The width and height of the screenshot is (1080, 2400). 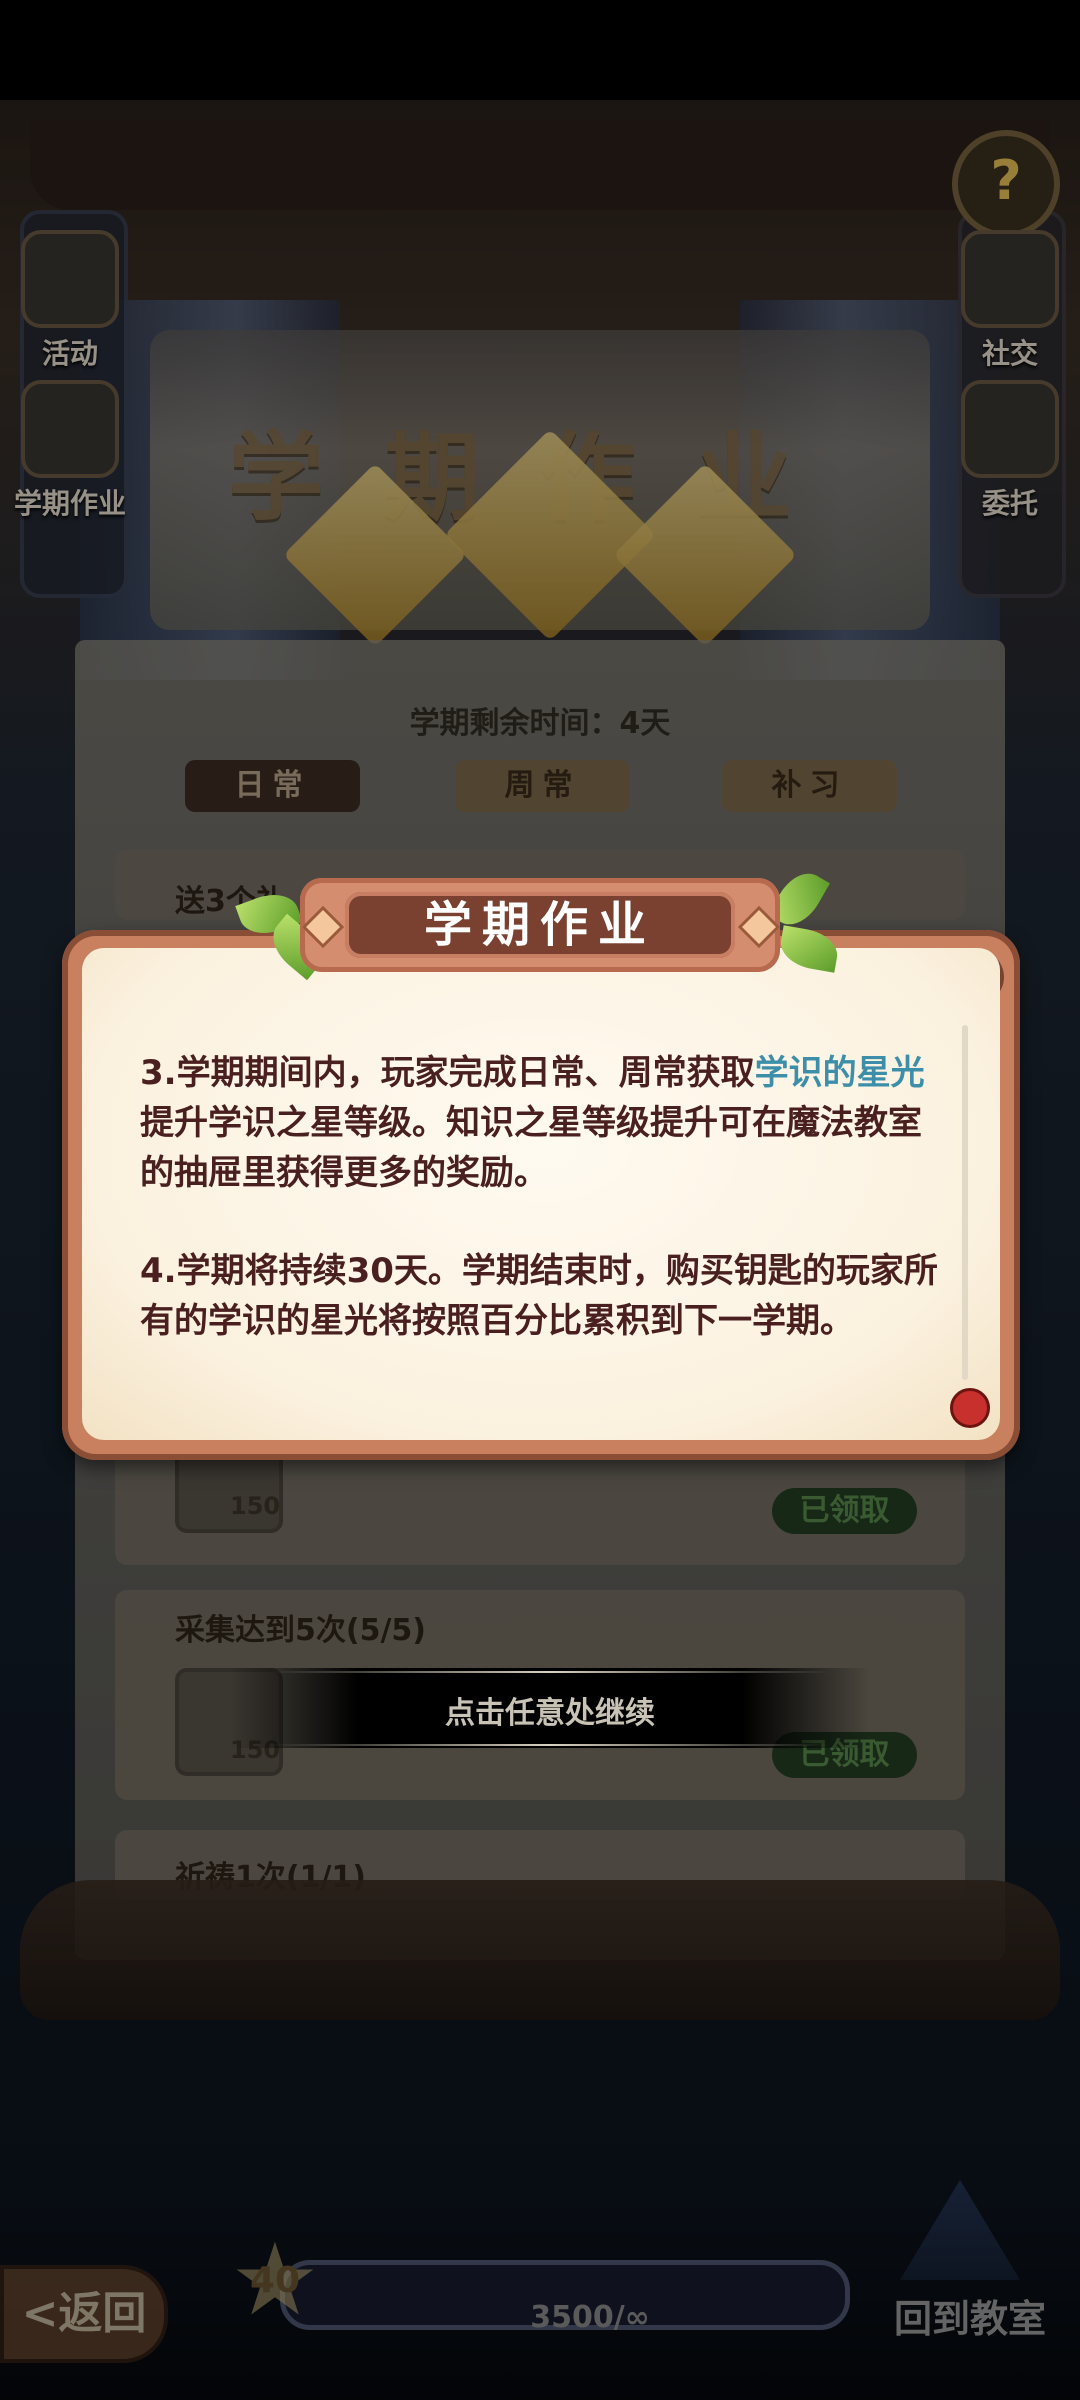 I want to click on rule-text: 提升学识之星等级。知识之星等级提升可在魔法教室的抽屉里获得更多的奖励。, so click(x=531, y=1148).